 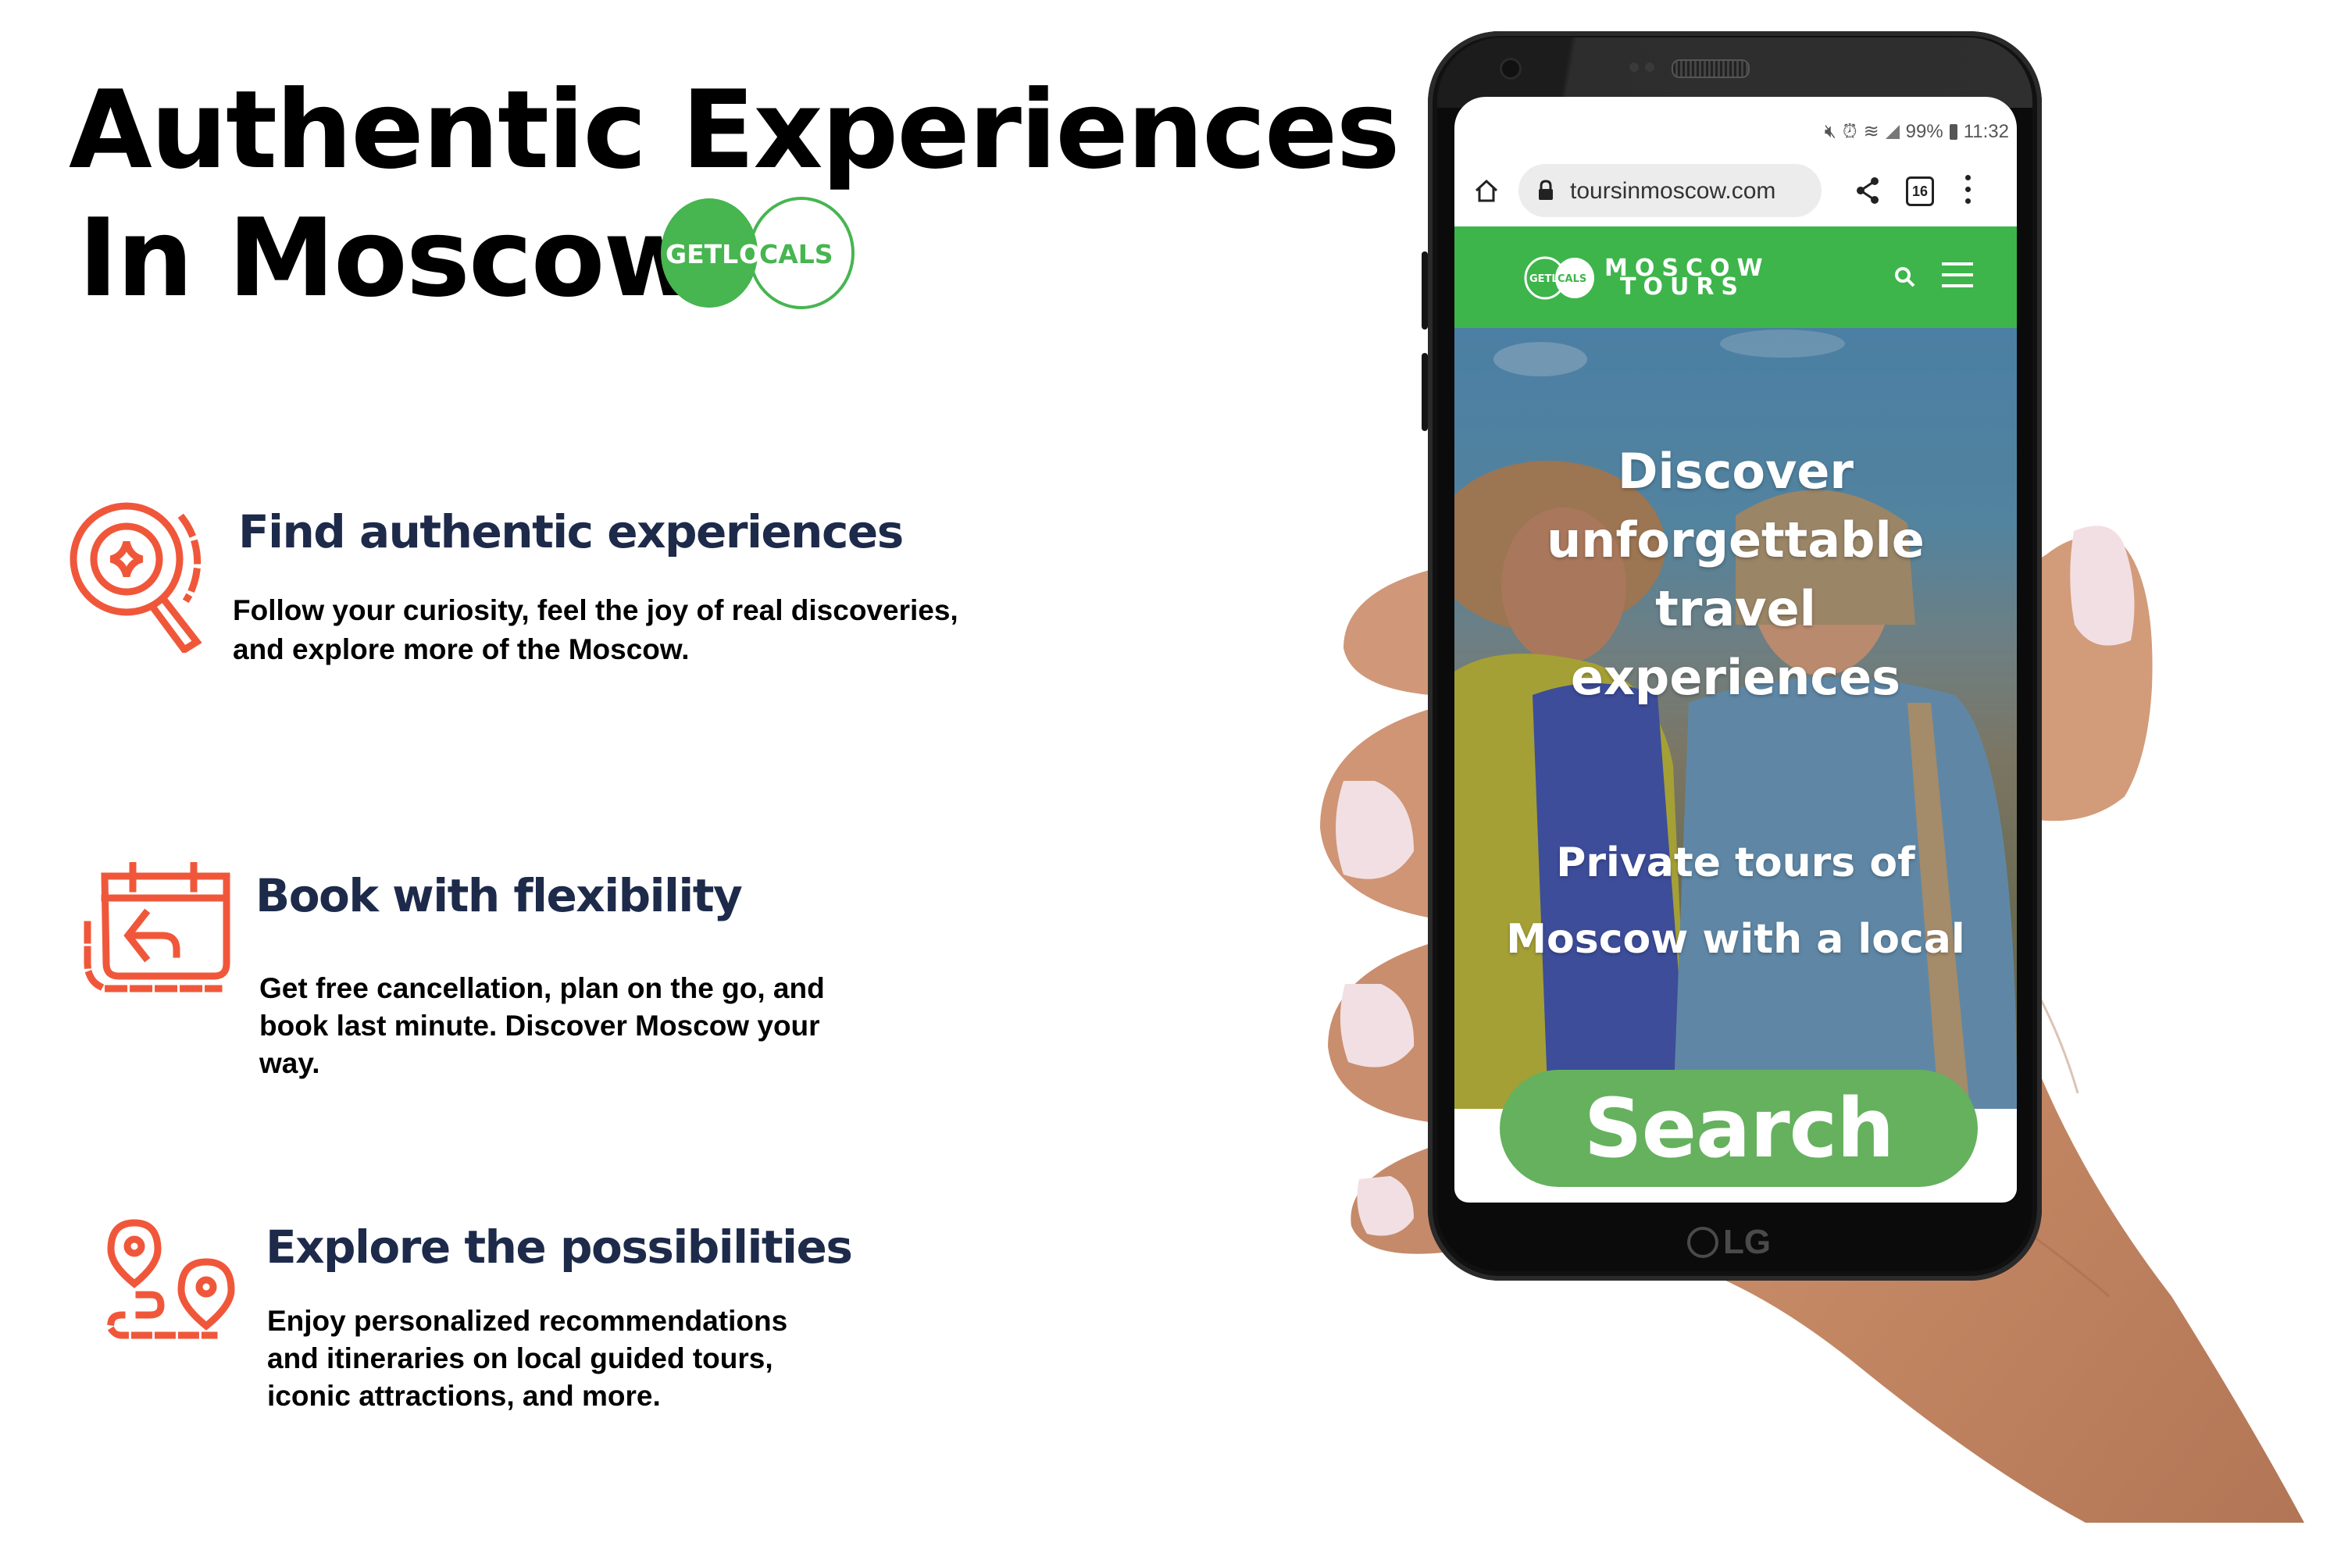 What do you see at coordinates (1968, 190) in the screenshot?
I see `more-menu-icon` at bounding box center [1968, 190].